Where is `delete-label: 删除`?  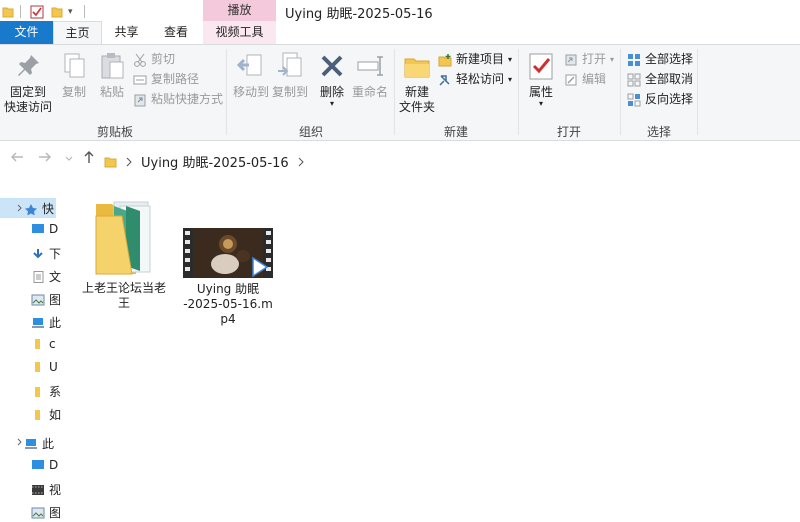
delete-label: 删除 is located at coordinates (331, 92).